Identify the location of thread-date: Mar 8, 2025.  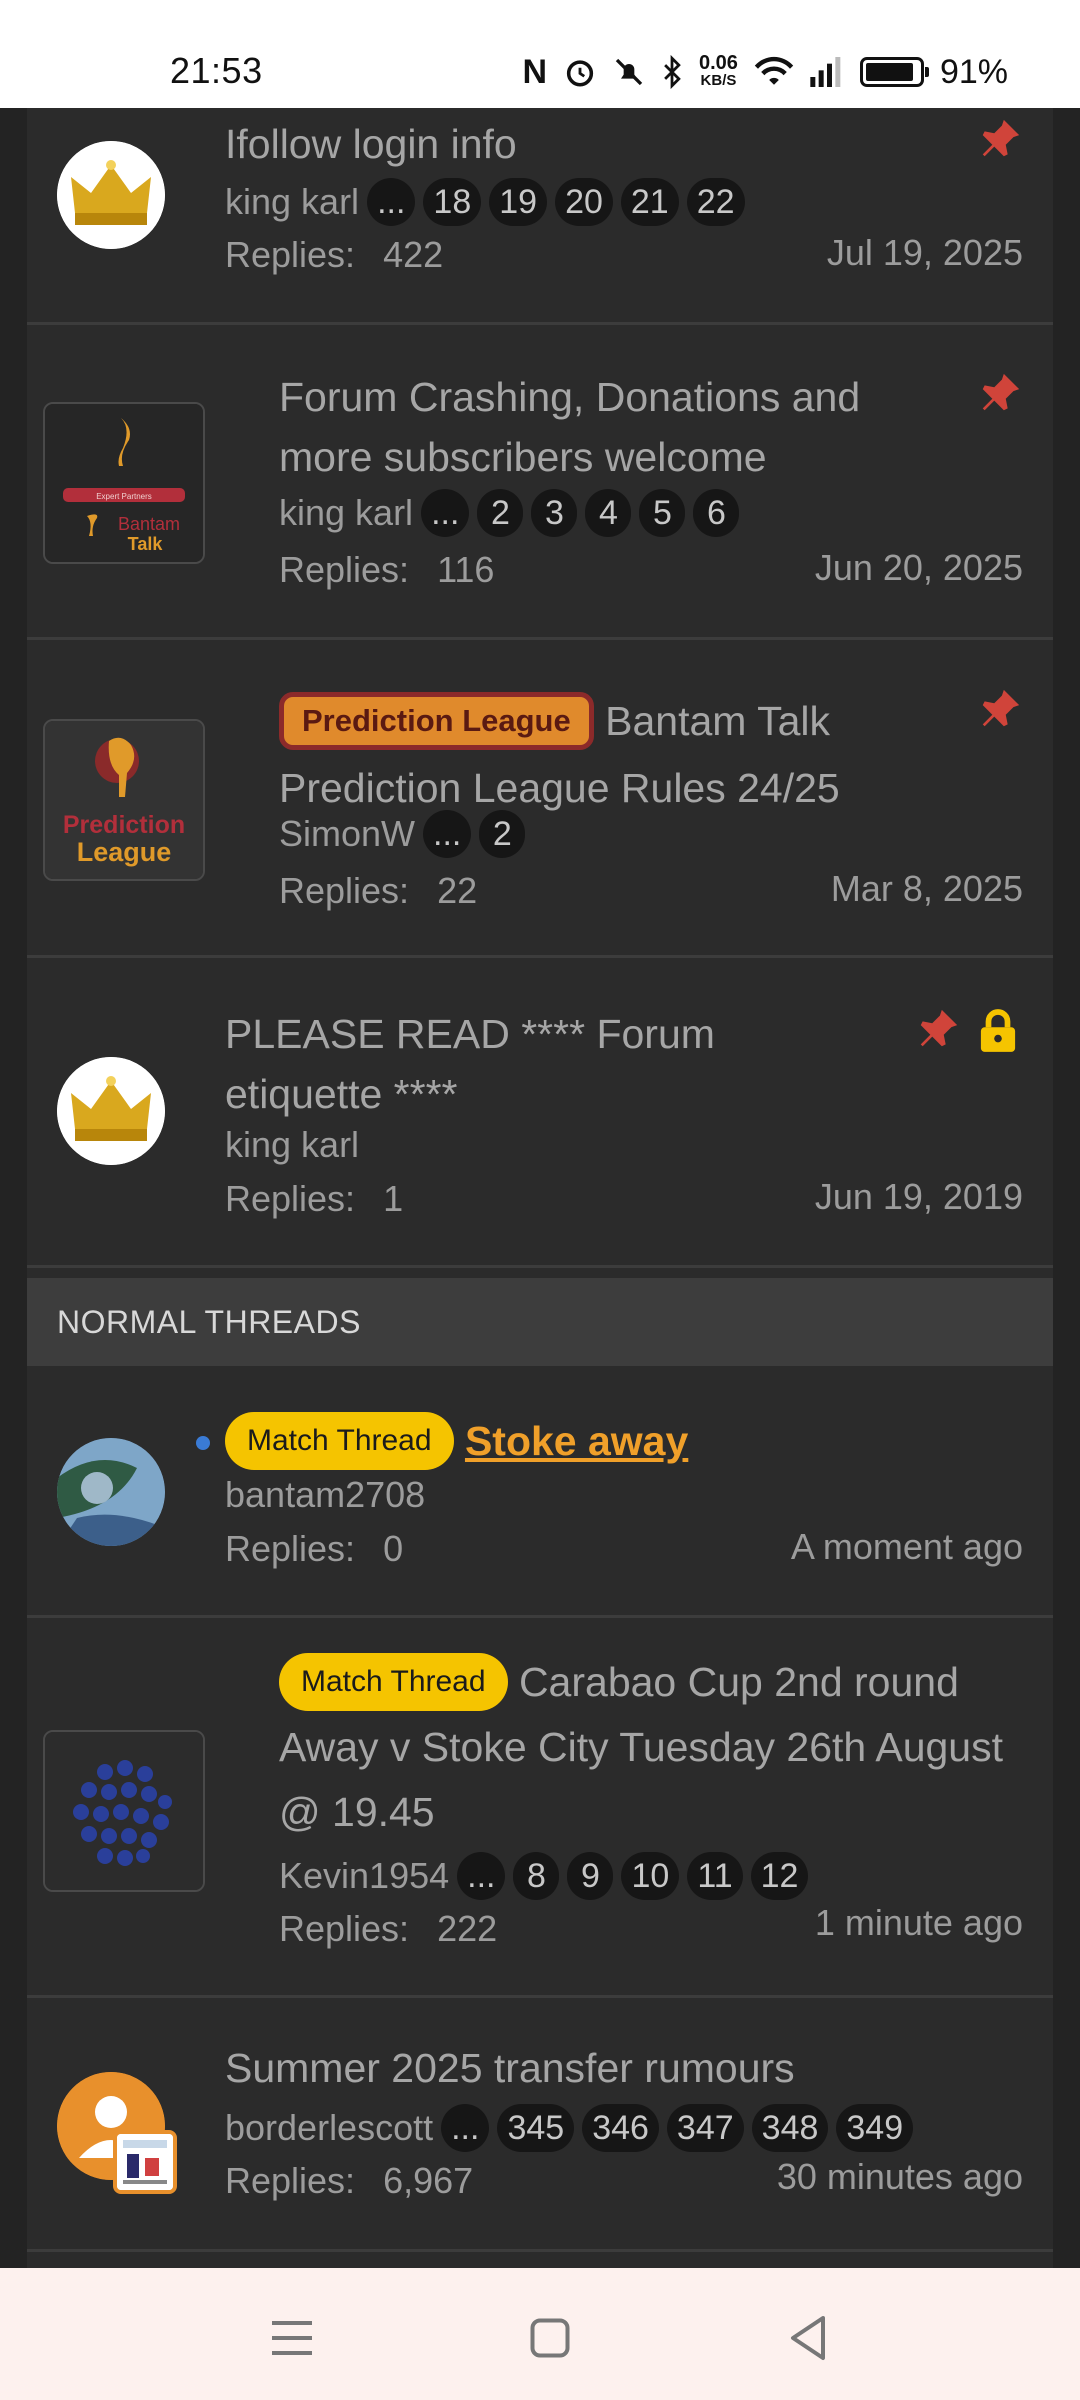
(927, 889).